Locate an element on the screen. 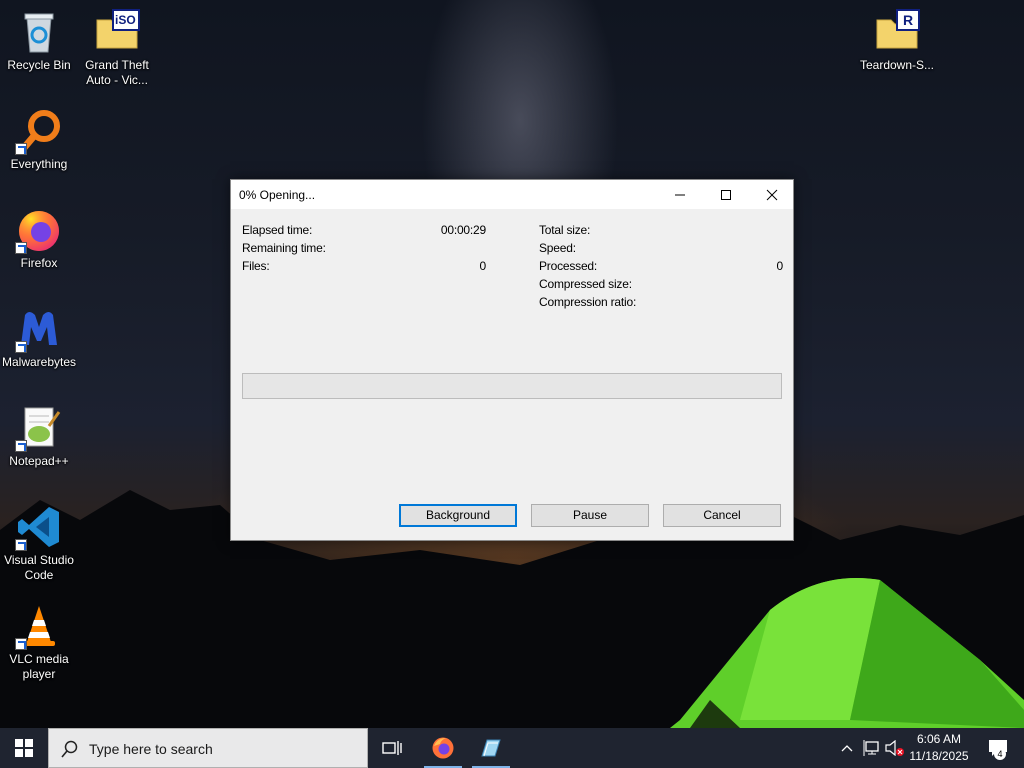 This screenshot has height=768, width=1024. desktop-icon-malwarebytes: Malwarebytes is located at coordinates (39, 337).